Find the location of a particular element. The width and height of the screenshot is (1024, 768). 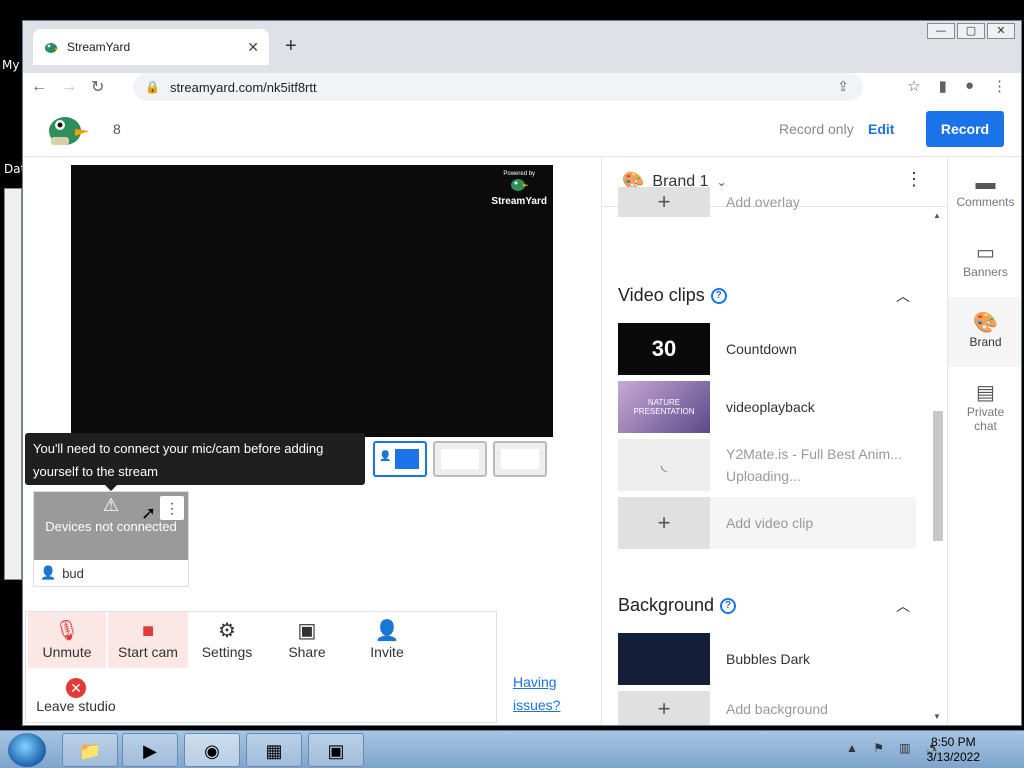

rail-comments: ▬ Comments is located at coordinates (984, 192).